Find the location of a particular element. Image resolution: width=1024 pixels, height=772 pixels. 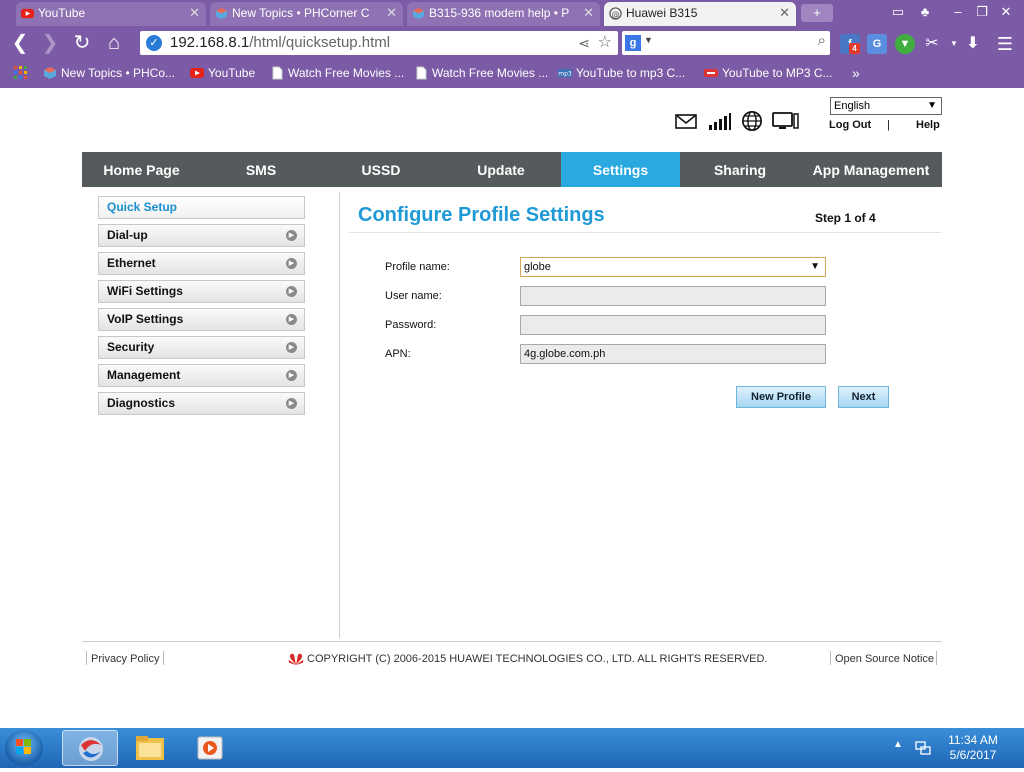

reload-icon: ↻ is located at coordinates (82, 43).